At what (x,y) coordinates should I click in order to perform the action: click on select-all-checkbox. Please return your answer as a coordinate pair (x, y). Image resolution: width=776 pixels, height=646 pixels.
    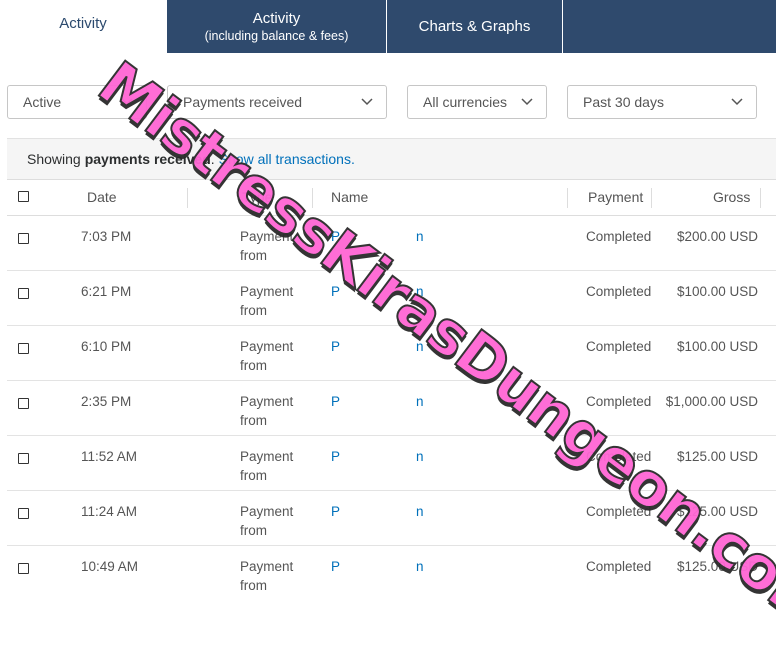
    Looking at the image, I should click on (23, 196).